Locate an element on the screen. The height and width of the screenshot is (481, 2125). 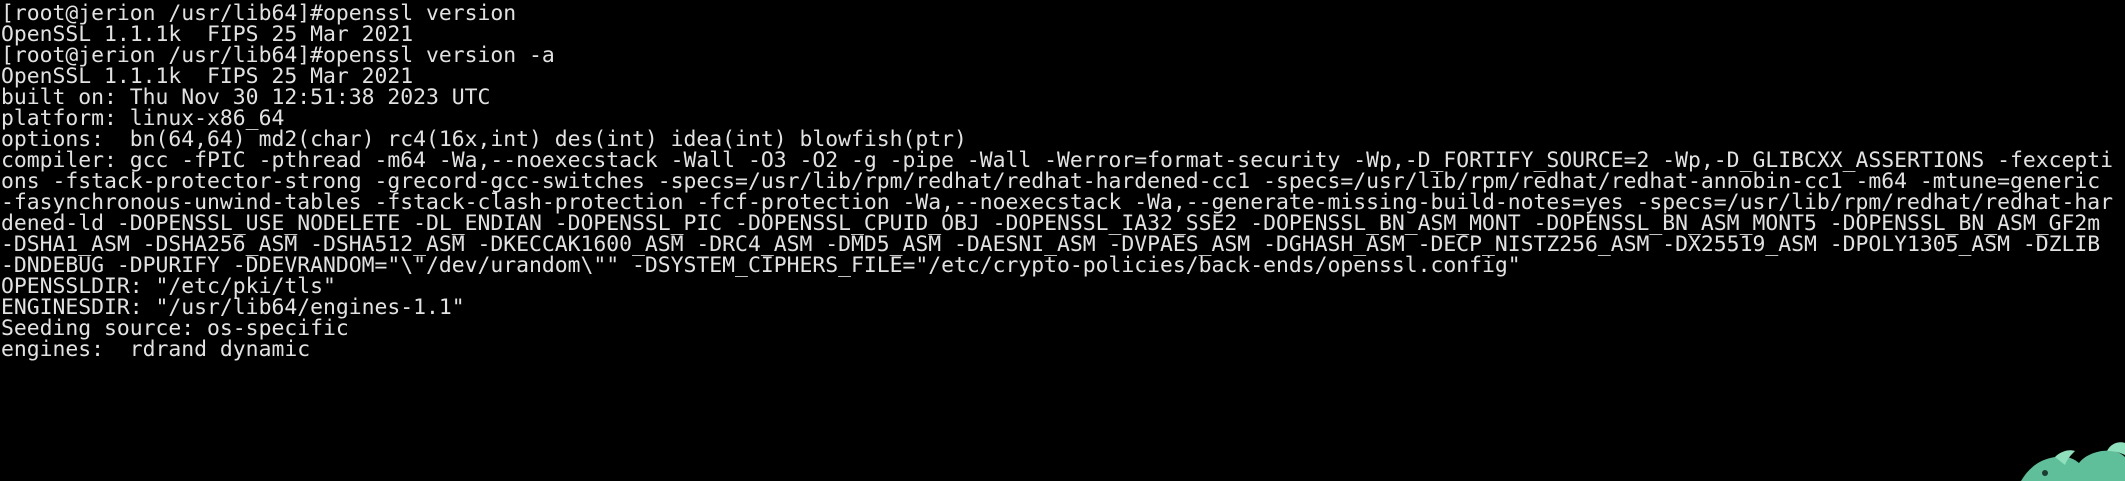
mascot-icon is located at coordinates (2073, 461).